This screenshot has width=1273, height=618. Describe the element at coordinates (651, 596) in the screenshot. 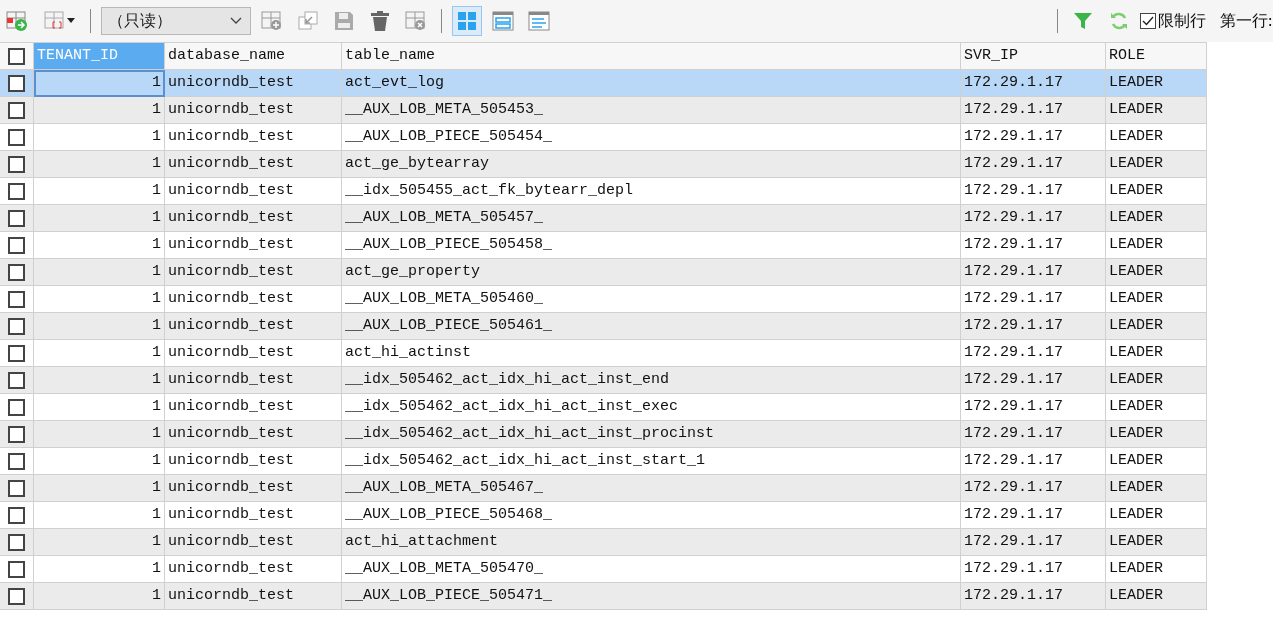

I see `table-cell: __AUX_LOB_PIECE_505471_` at that location.